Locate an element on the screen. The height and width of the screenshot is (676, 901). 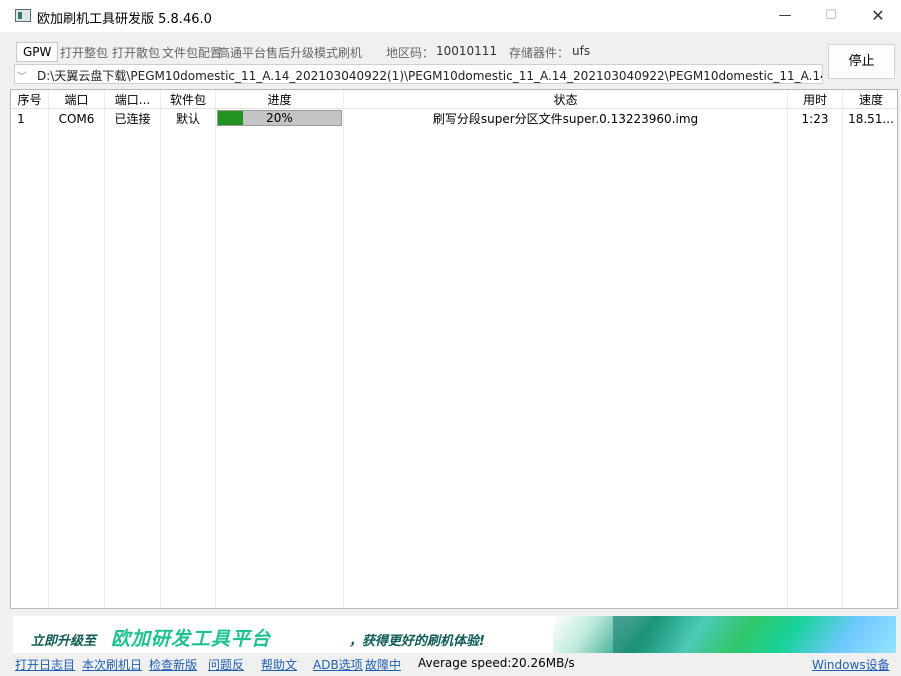
upgrade-banner: 立即升级至 欧加研发工具平台 ，获得更好的刷机体验! is located at coordinates (454, 634).